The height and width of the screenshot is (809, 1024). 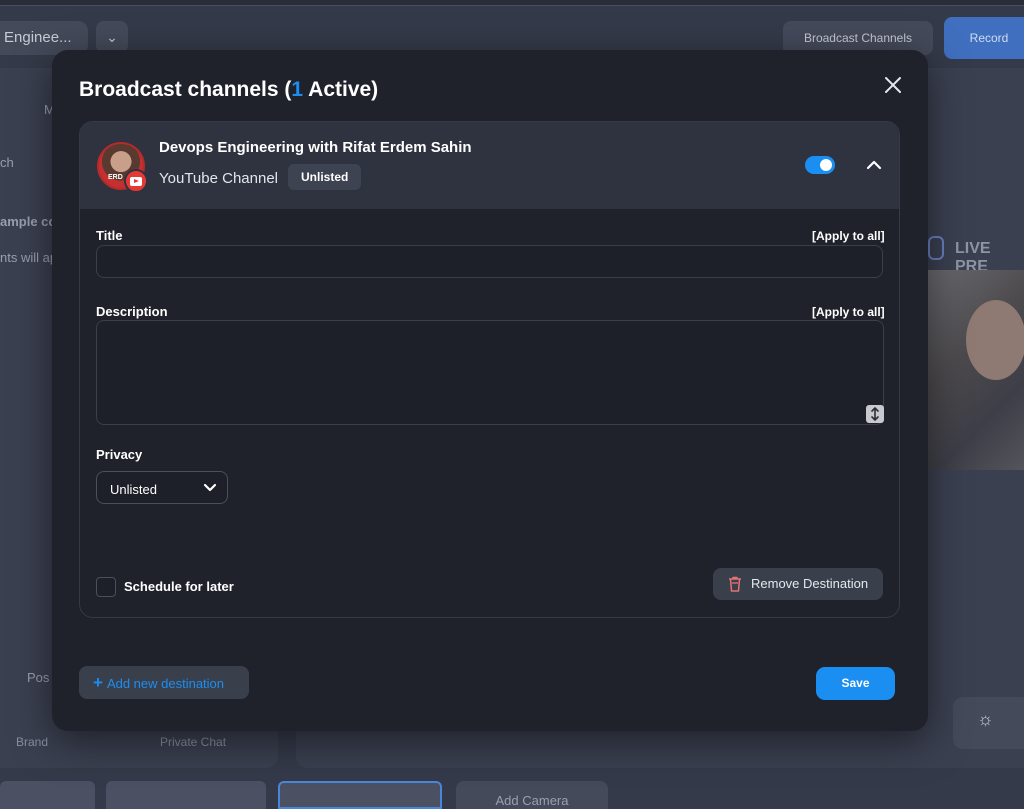 What do you see at coordinates (848, 312) in the screenshot?
I see `description-apply-to-all: [Apply to all]` at bounding box center [848, 312].